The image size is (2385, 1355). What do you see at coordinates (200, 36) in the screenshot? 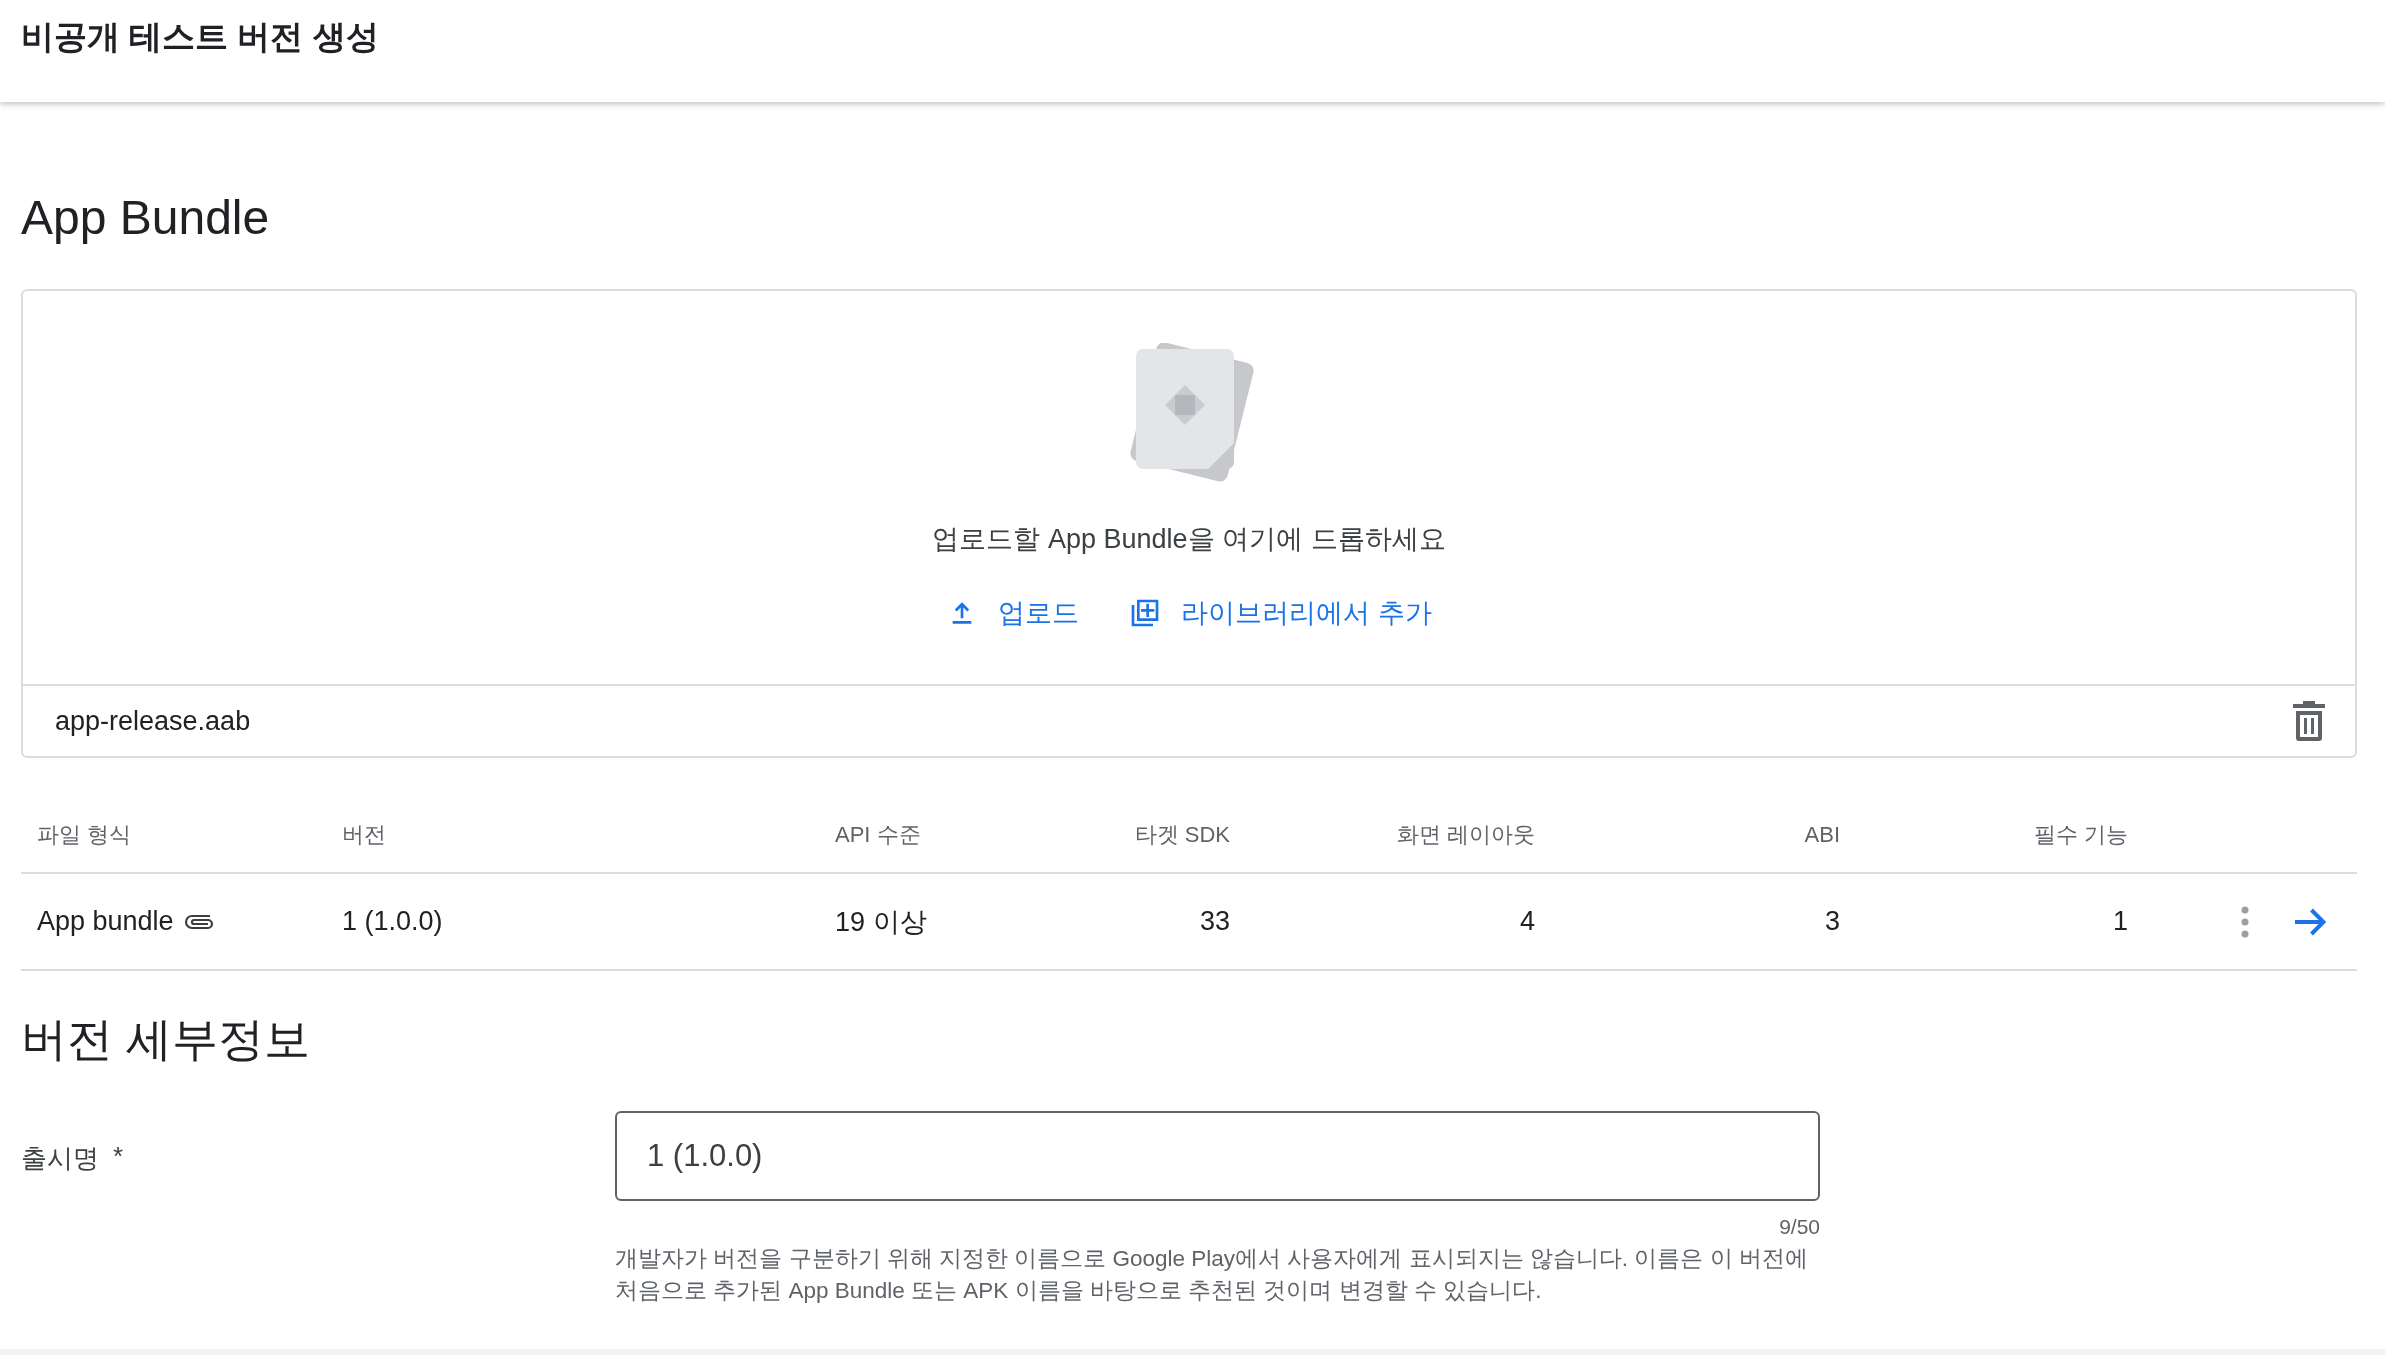
I see `page-title: 비공개 테스트 버전 생성` at bounding box center [200, 36].